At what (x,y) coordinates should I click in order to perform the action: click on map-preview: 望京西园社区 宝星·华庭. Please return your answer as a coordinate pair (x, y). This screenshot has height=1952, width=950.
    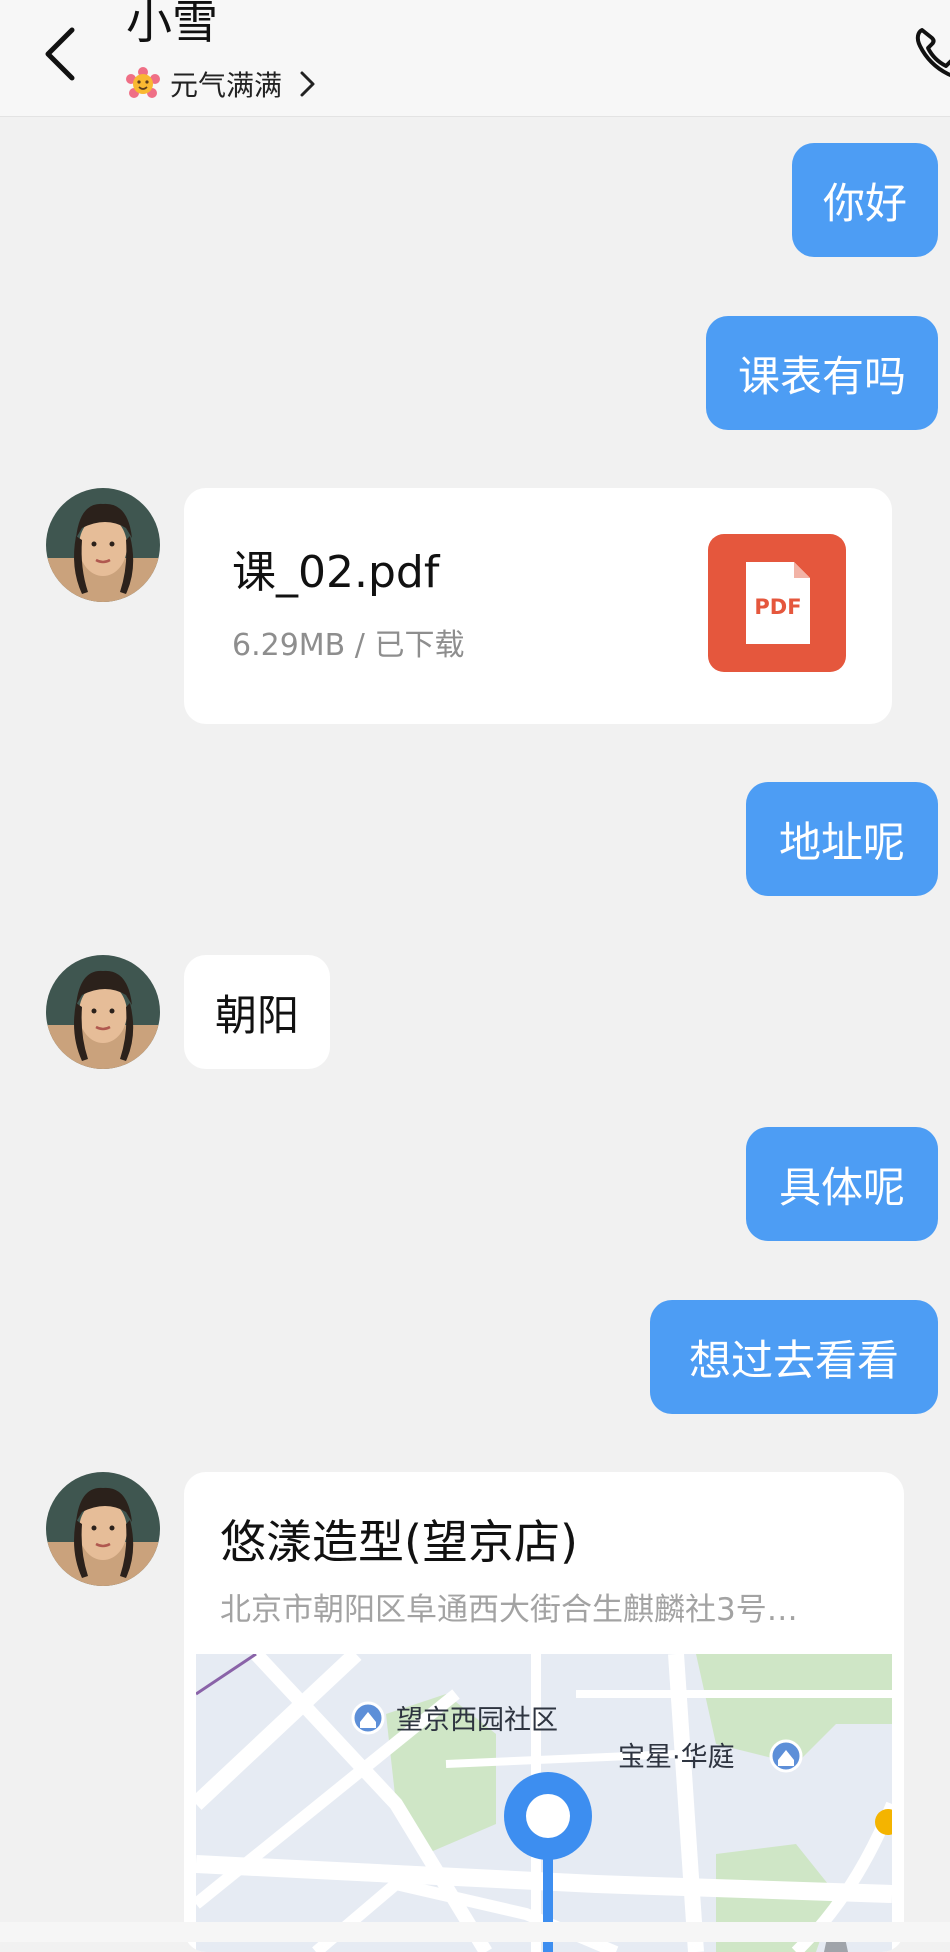
    Looking at the image, I should click on (544, 1803).